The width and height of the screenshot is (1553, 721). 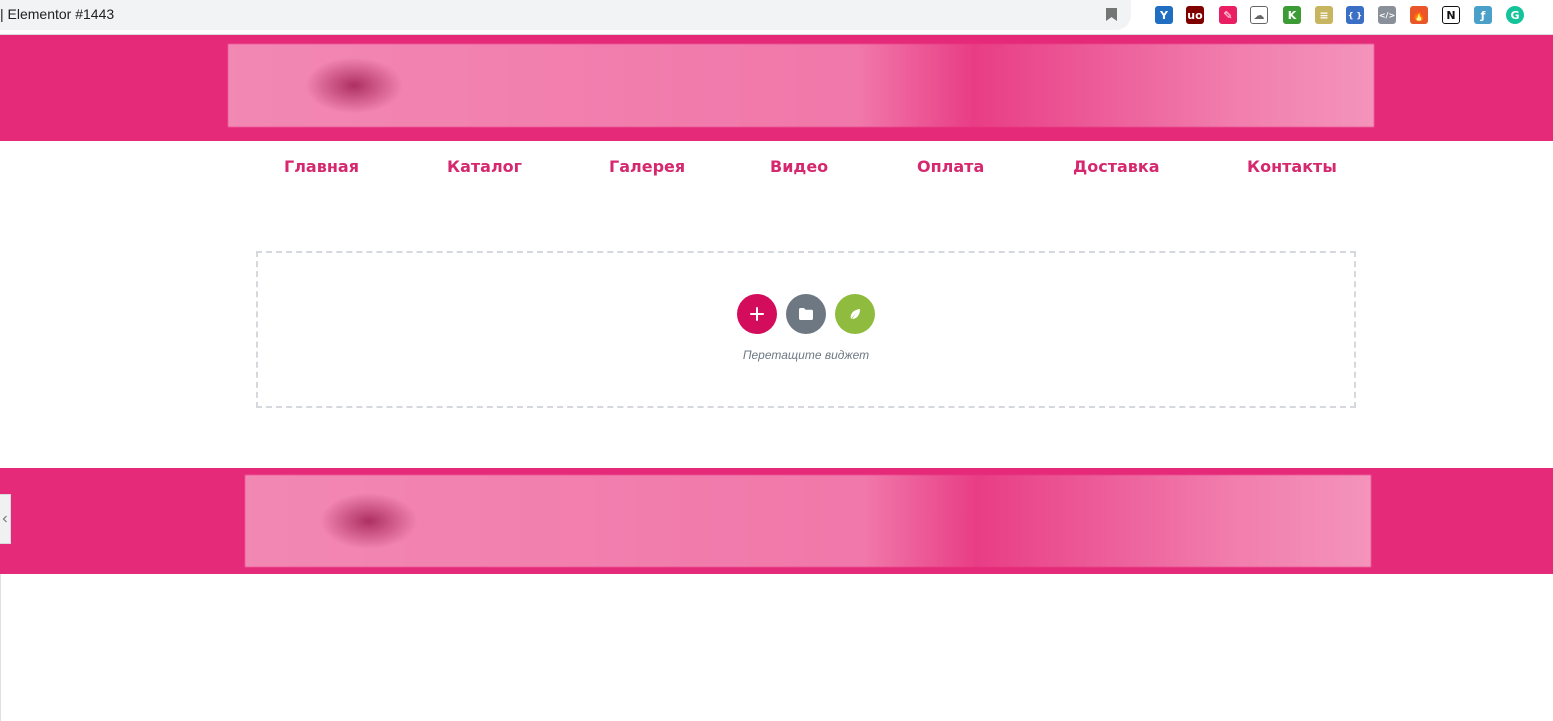 What do you see at coordinates (1164, 15) in the screenshot?
I see `yoast-icon: Y` at bounding box center [1164, 15].